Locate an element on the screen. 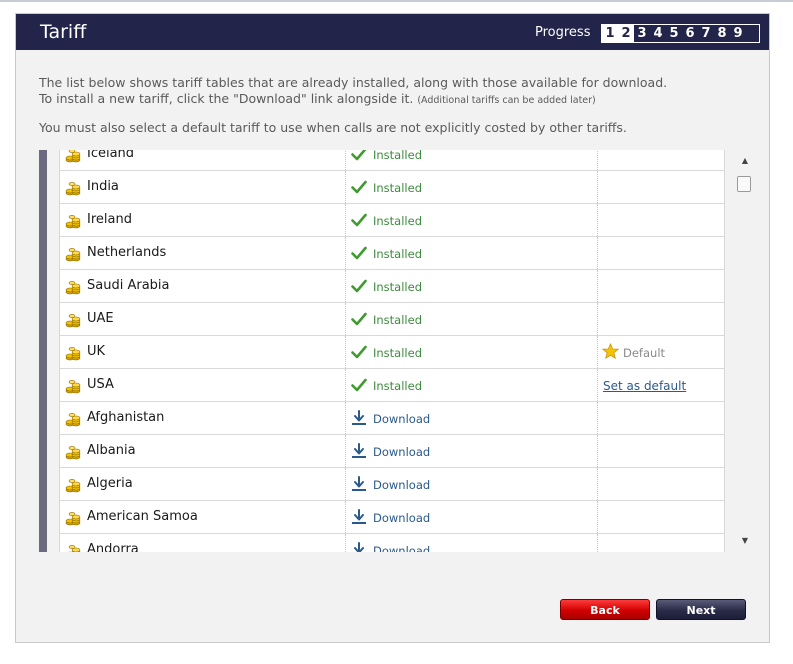  tariff-name-cell: Saudi Arabia is located at coordinates (203, 286).